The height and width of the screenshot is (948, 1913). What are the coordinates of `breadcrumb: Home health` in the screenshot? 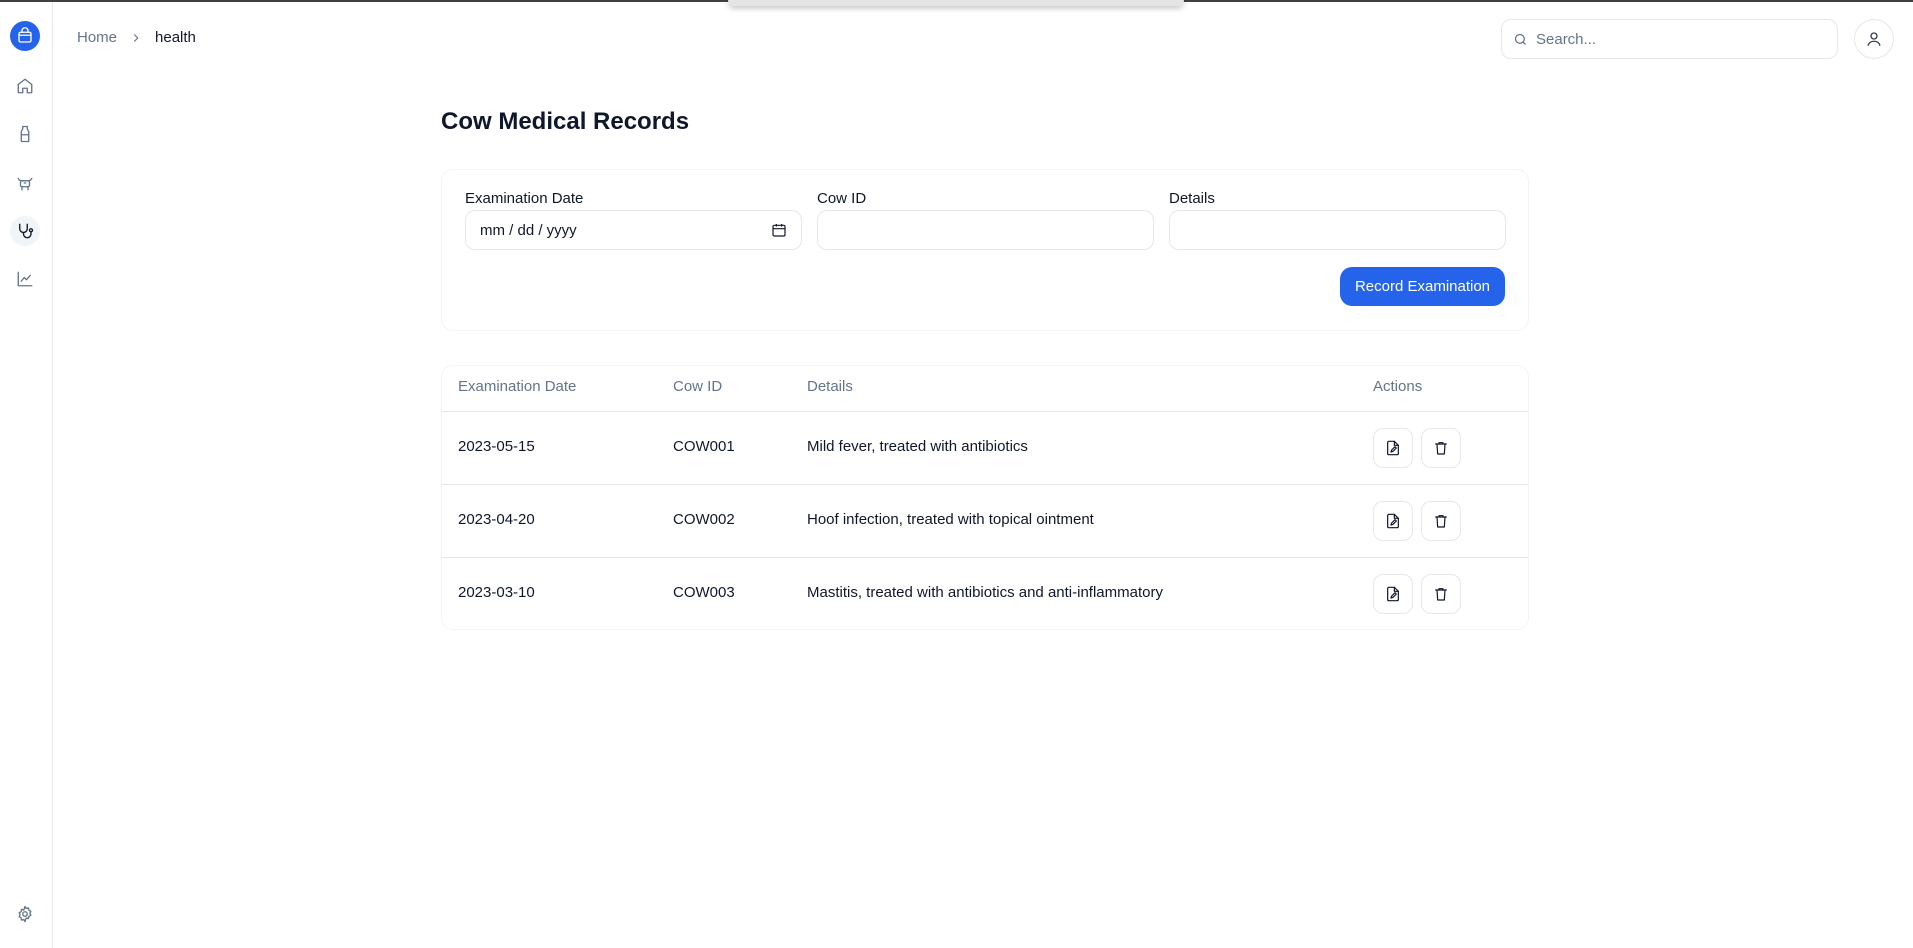 It's located at (136, 37).